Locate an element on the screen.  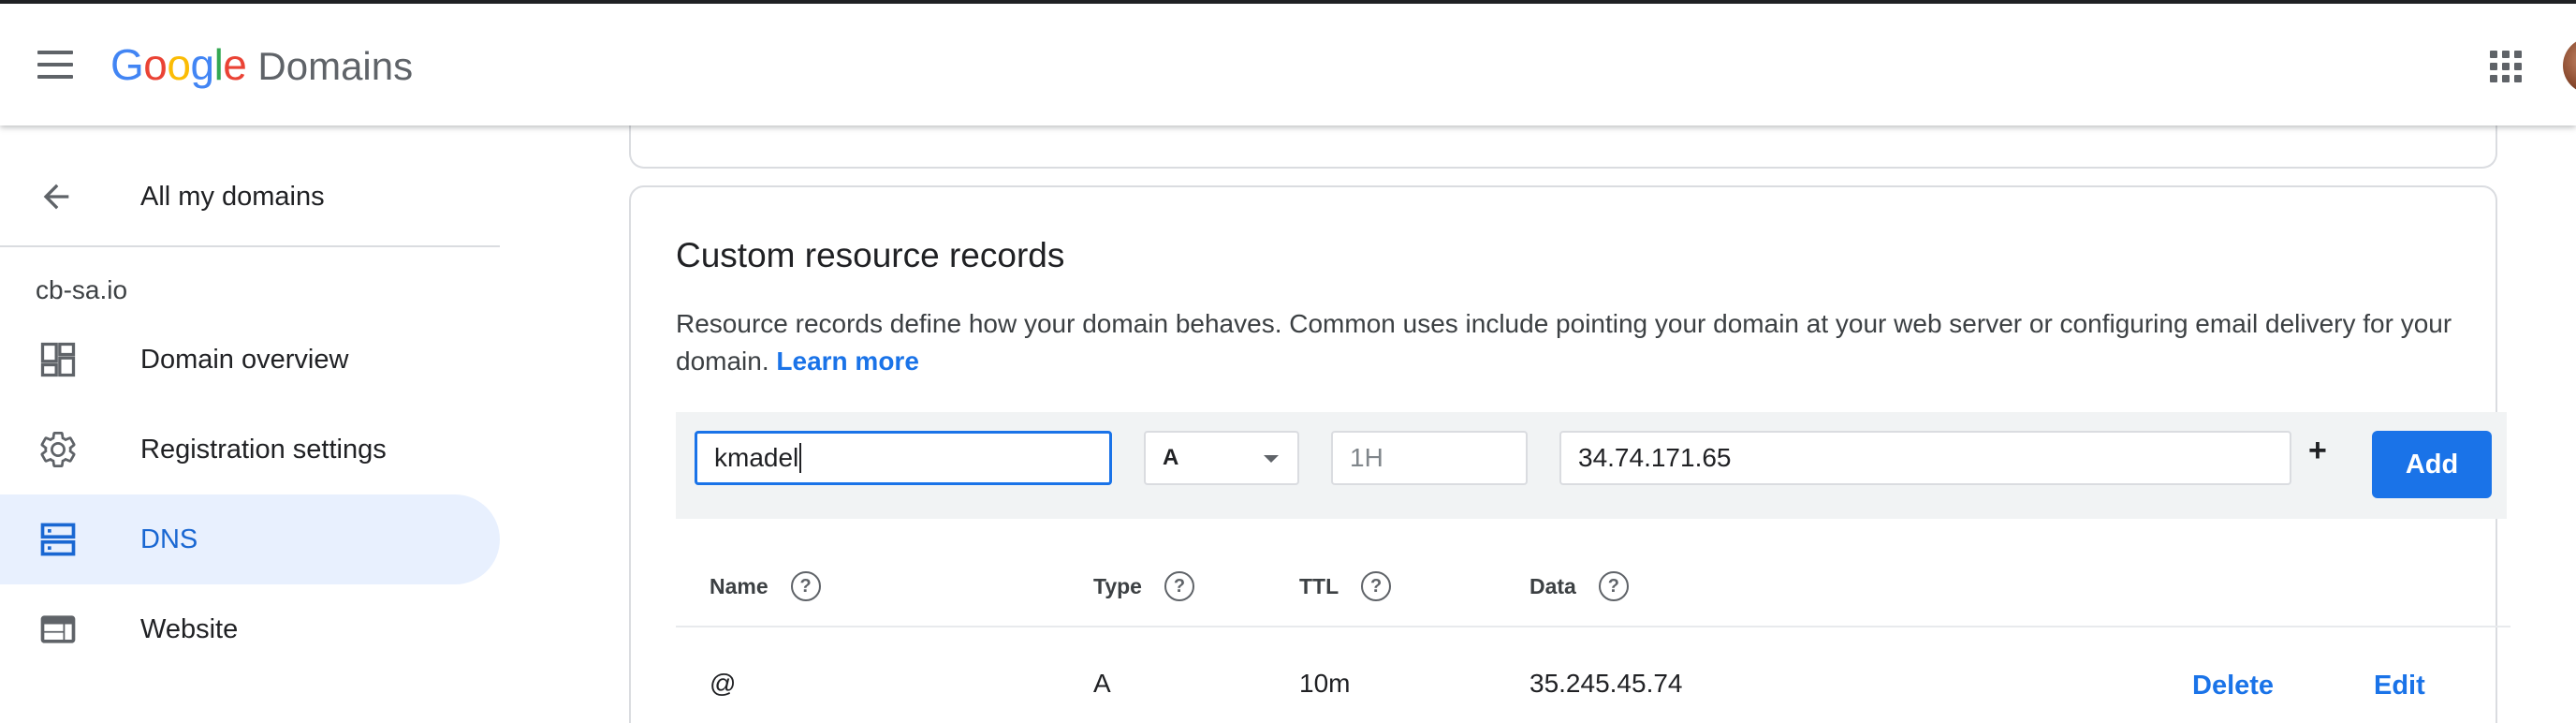
column-header-type: Type ? is located at coordinates (1143, 586).